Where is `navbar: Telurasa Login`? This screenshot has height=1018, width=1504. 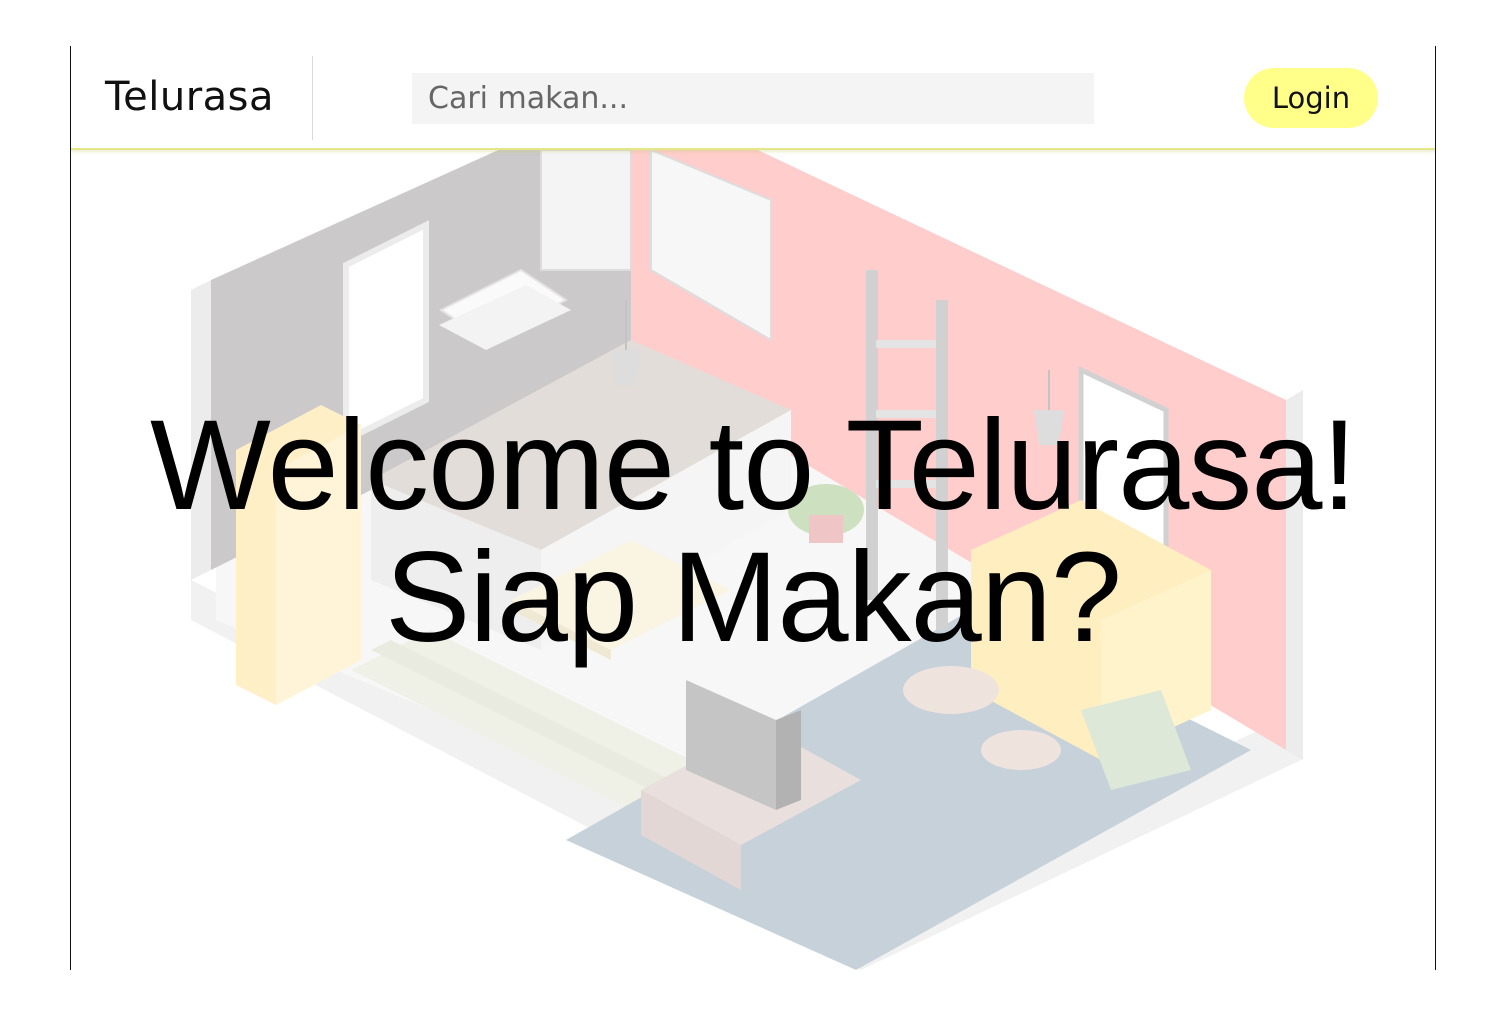
navbar: Telurasa Login is located at coordinates (753, 98).